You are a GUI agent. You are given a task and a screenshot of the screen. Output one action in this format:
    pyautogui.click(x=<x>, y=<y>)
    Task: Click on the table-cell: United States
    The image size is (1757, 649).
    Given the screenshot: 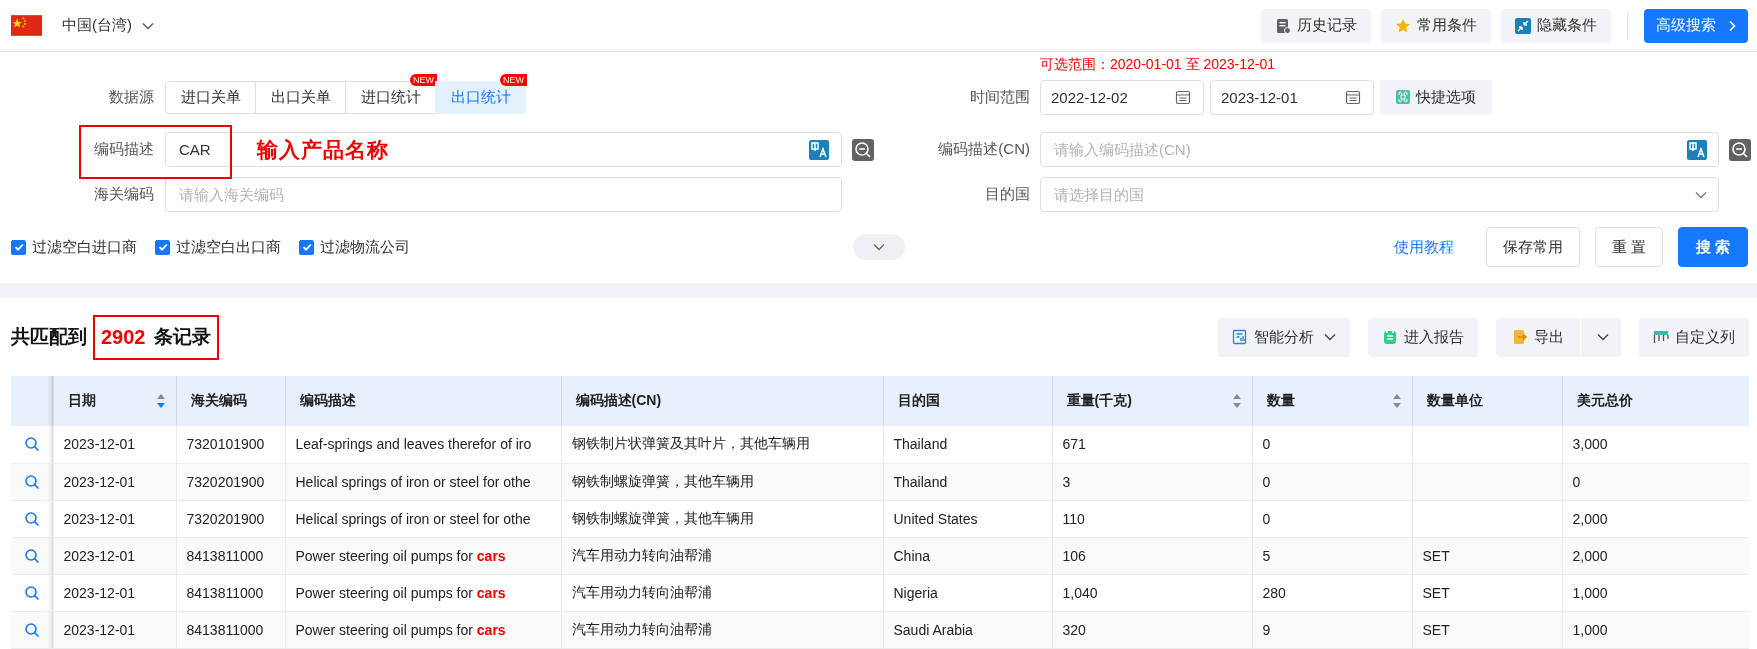 What is the action you would take?
    pyautogui.click(x=935, y=518)
    